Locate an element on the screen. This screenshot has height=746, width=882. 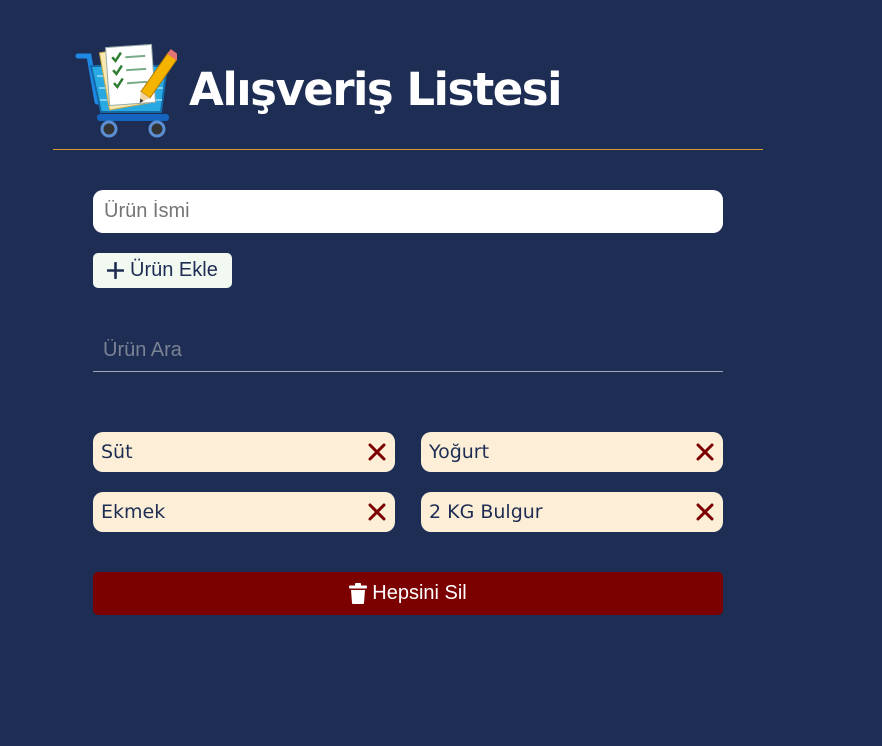
item-list: Süt Yoğurt Ekmek 2 KG Bulgur is located at coordinates (408, 482).